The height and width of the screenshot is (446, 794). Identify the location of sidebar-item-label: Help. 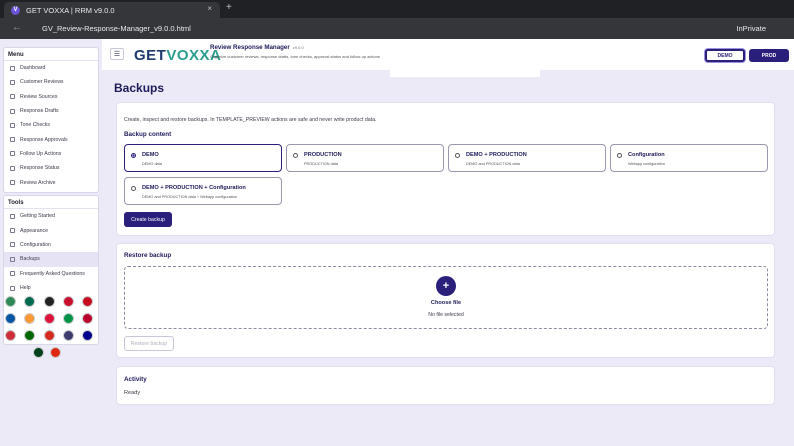
(25, 288).